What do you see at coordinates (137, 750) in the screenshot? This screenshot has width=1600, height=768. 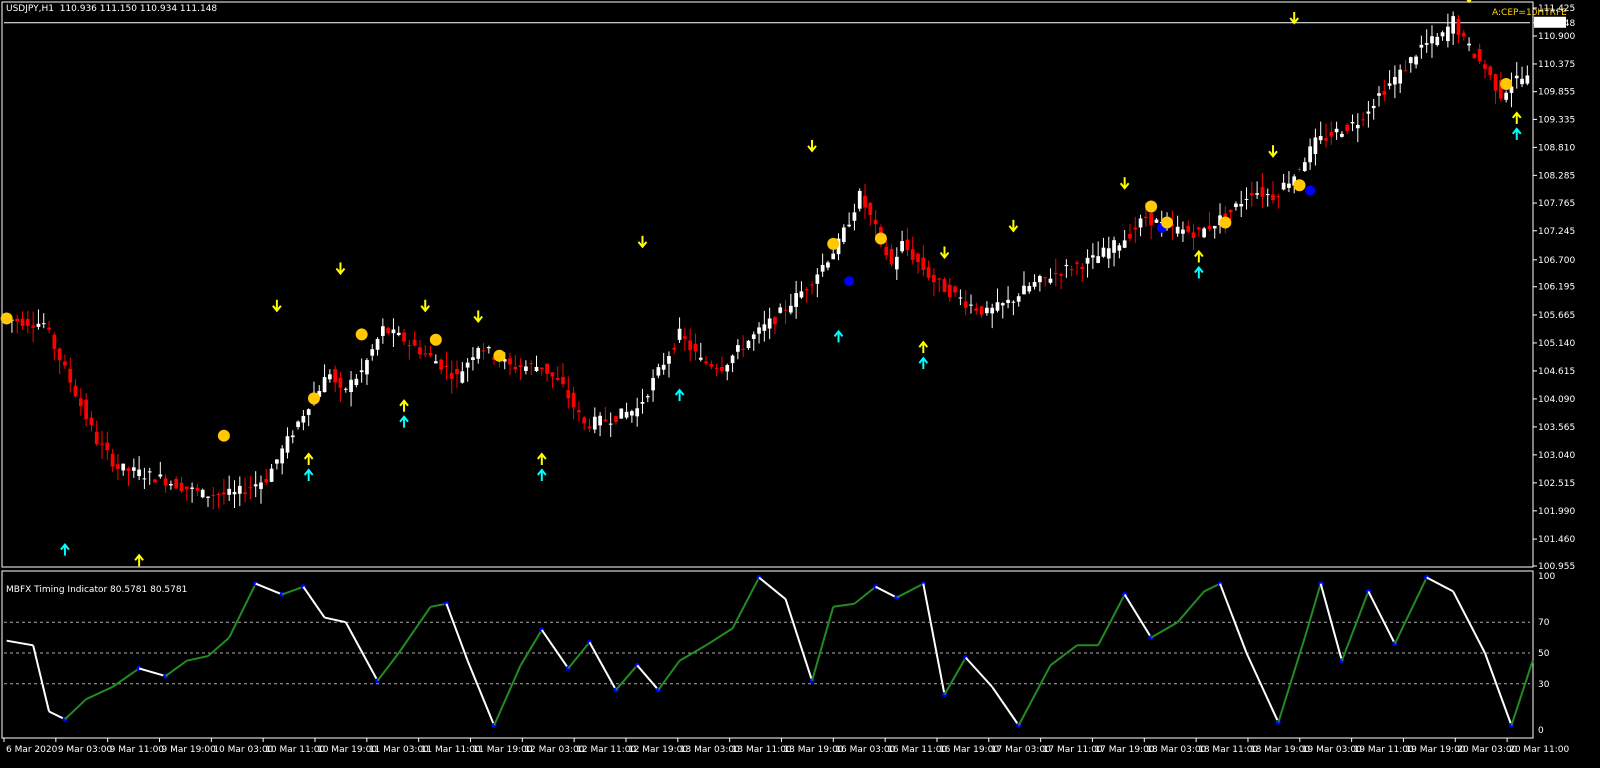 I see `time-tick-label: 9 Mar 11:00` at bounding box center [137, 750].